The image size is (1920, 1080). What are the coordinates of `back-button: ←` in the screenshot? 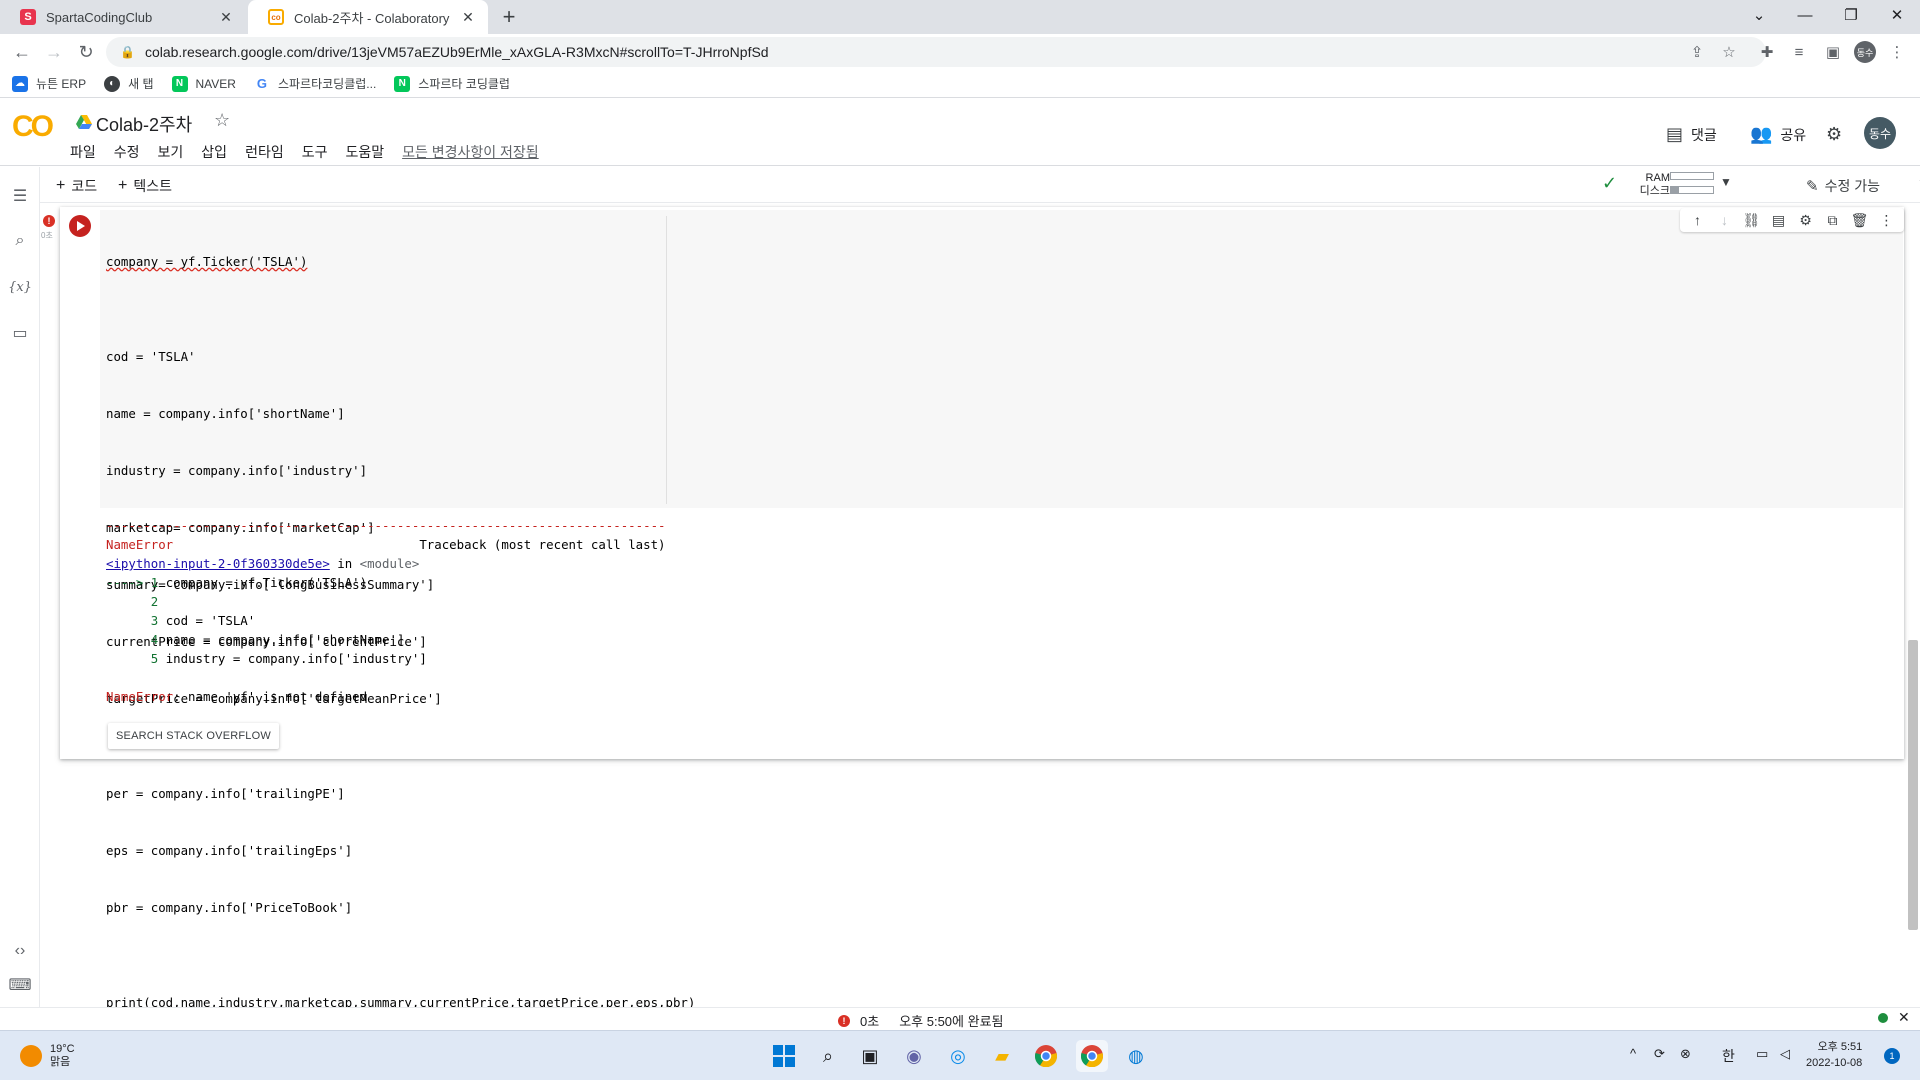 It's located at (22, 52).